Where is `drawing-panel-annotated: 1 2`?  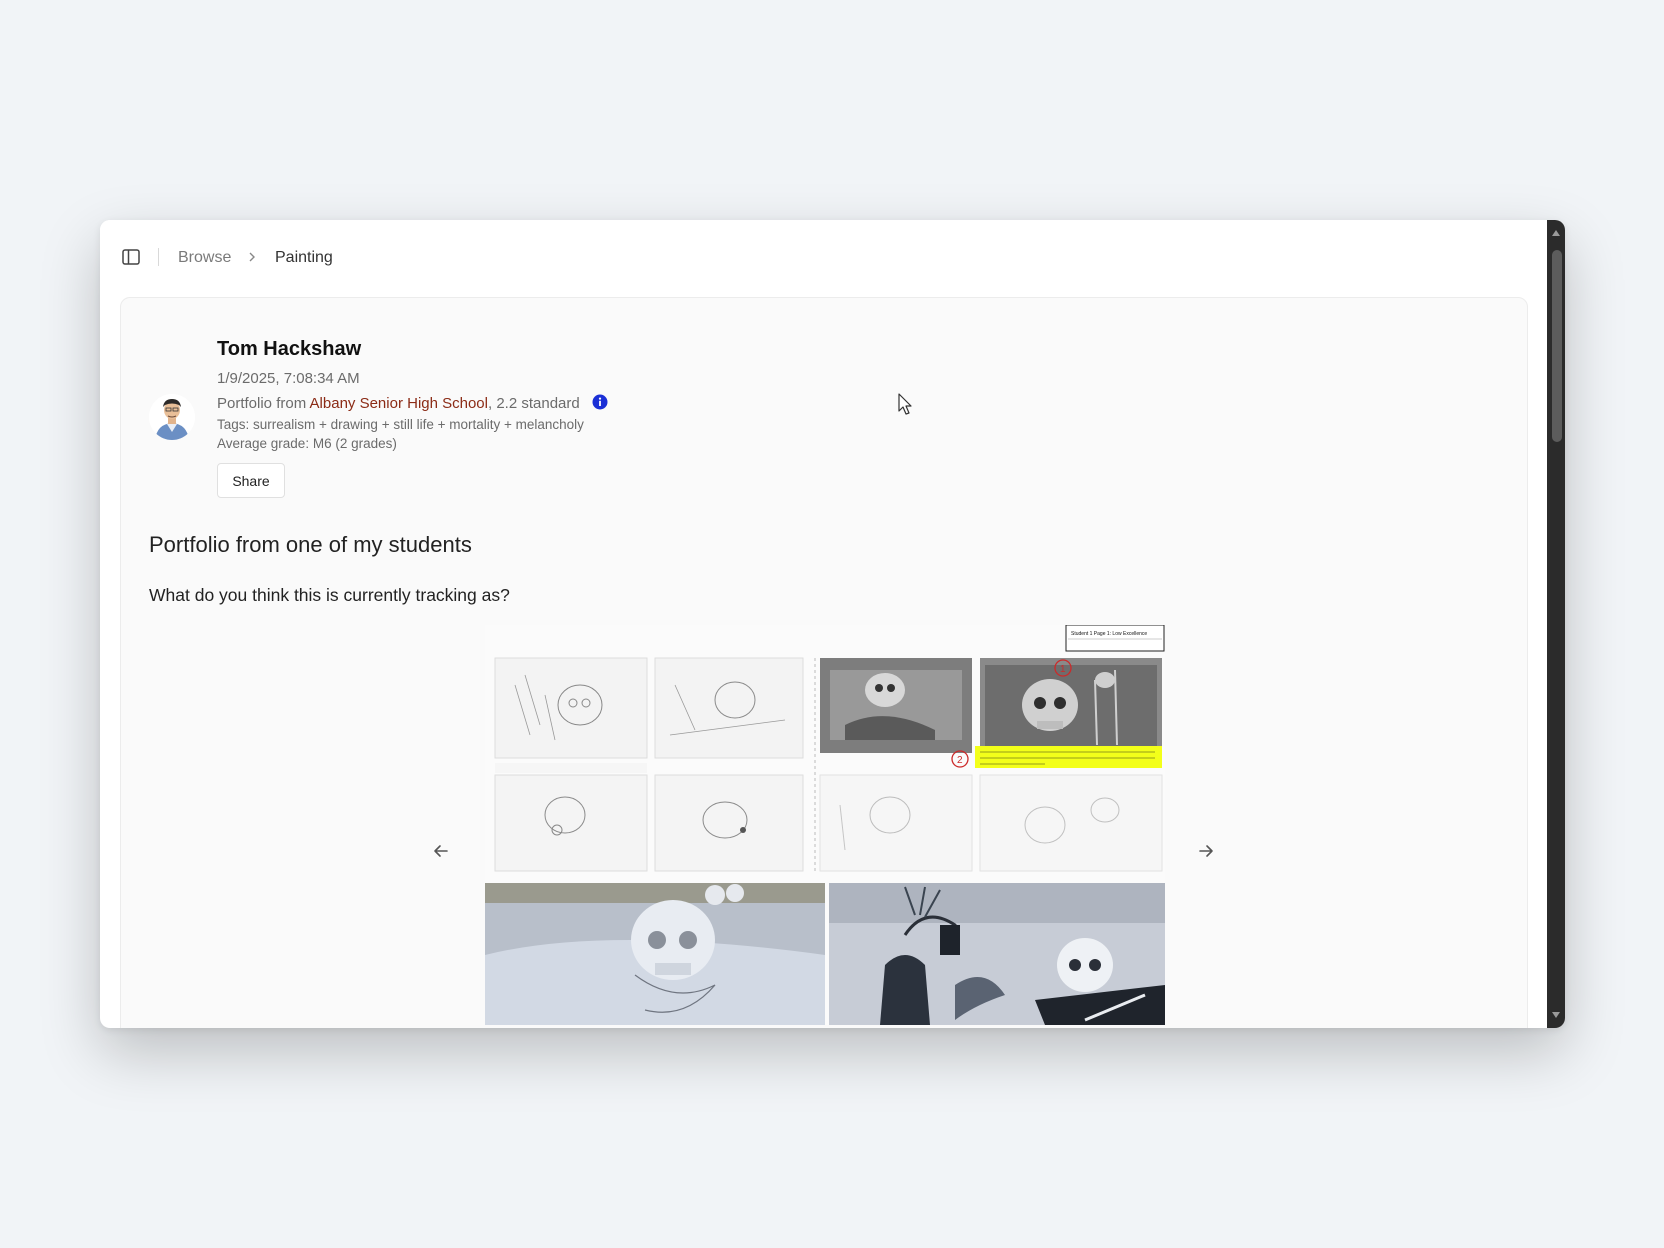
drawing-panel-annotated: 1 2 is located at coordinates (1056, 713).